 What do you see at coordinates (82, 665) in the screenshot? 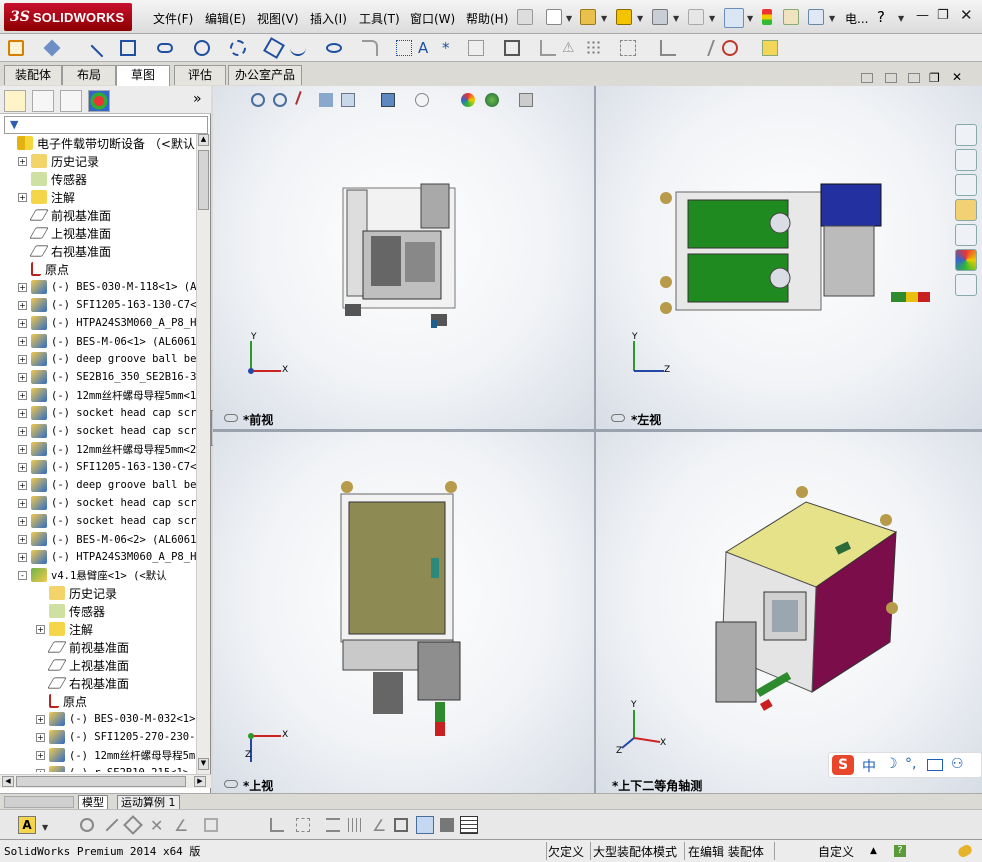
I see `tree-item: 上视基准面` at bounding box center [82, 665].